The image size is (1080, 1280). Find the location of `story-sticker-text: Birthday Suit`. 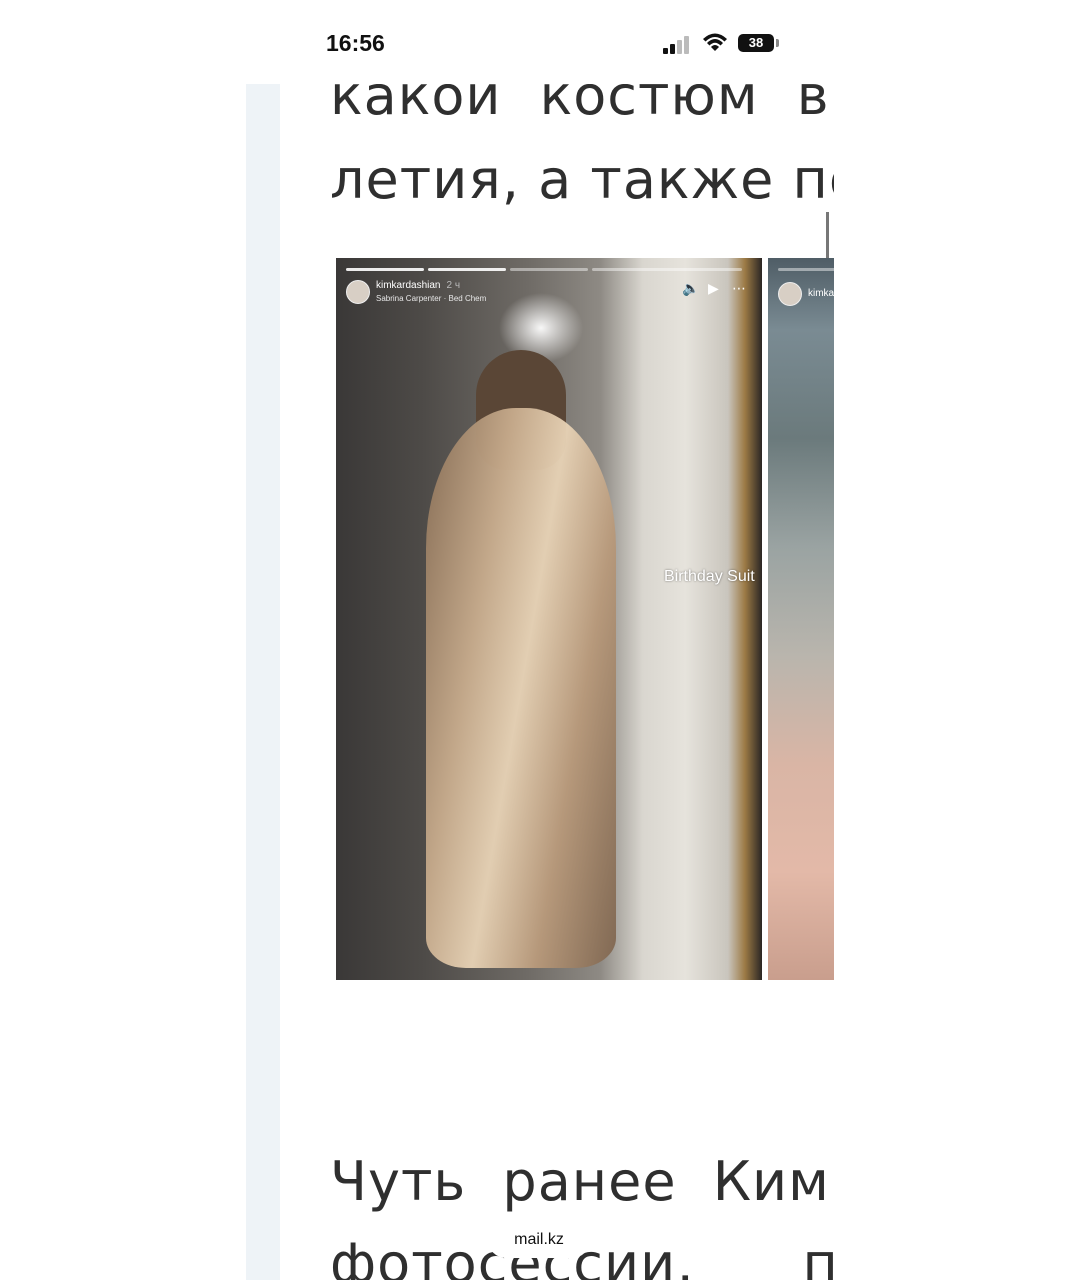

story-sticker-text: Birthday Suit is located at coordinates (709, 576).